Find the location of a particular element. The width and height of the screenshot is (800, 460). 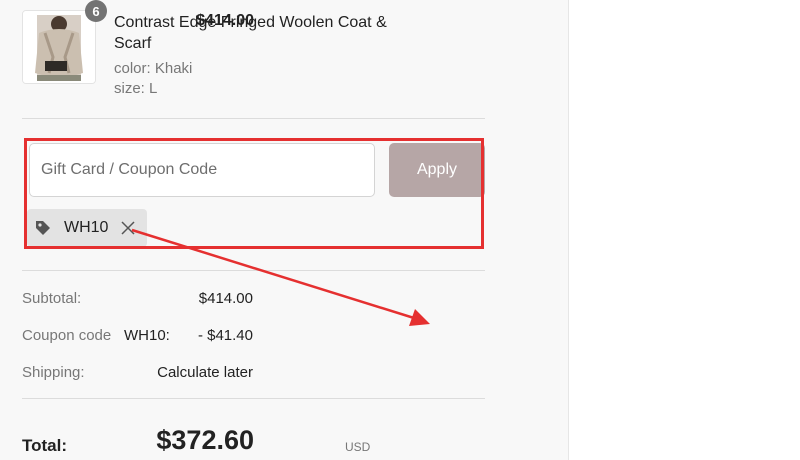

applied-coupon-code: WH10 is located at coordinates (86, 227).